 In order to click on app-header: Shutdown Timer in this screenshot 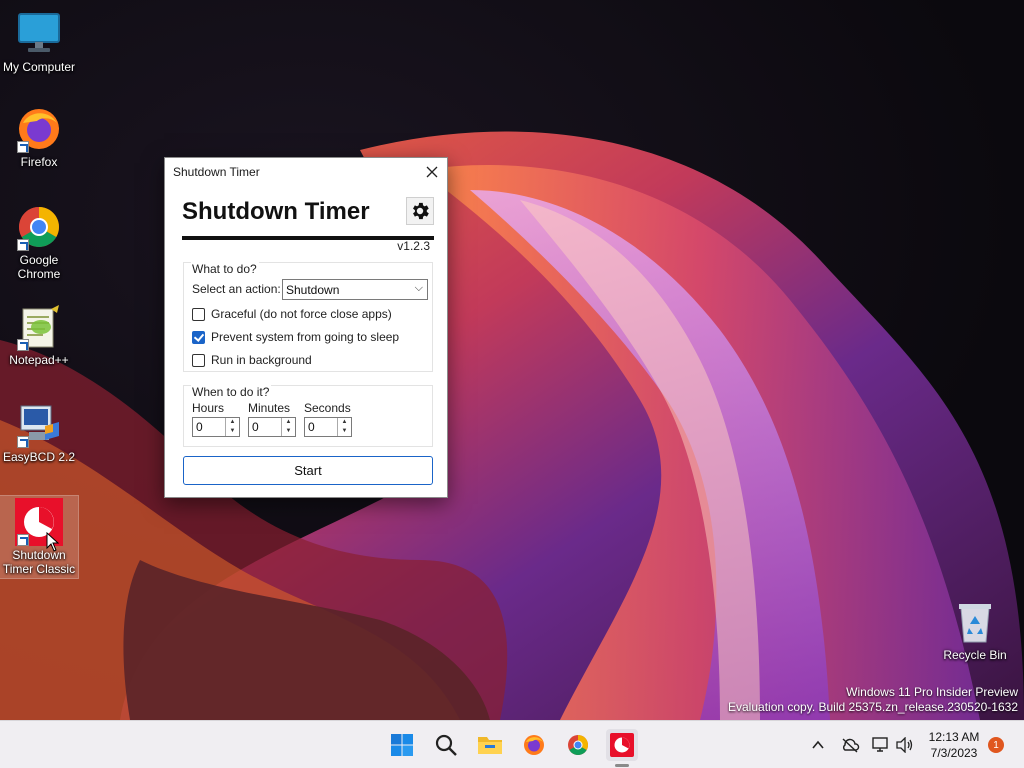, I will do `click(308, 218)`.